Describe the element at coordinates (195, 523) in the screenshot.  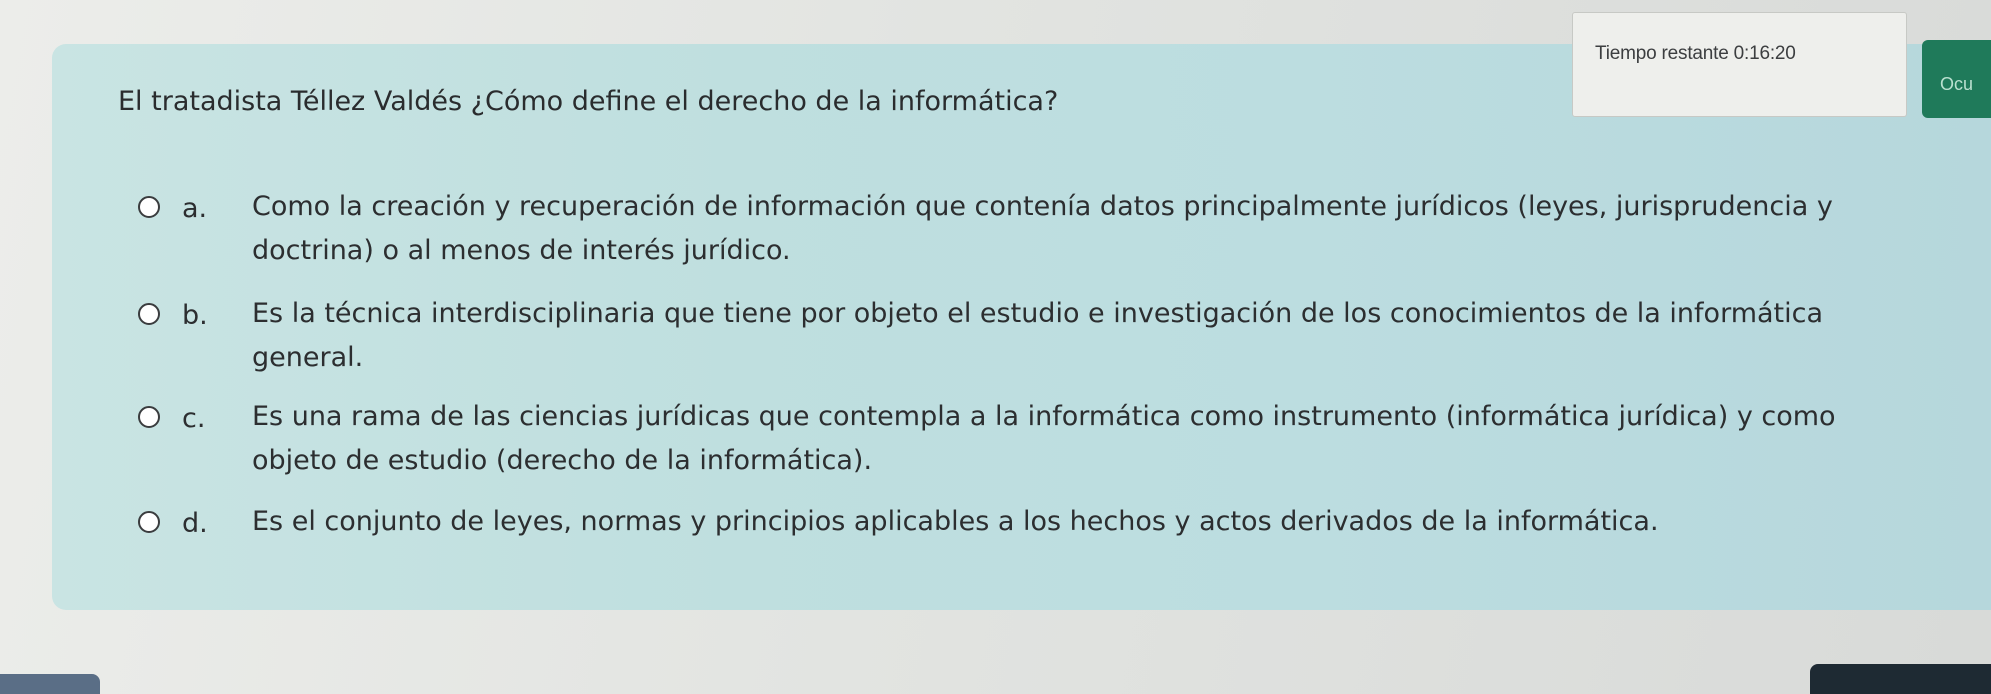
I see `option-letter-d: d.` at that location.